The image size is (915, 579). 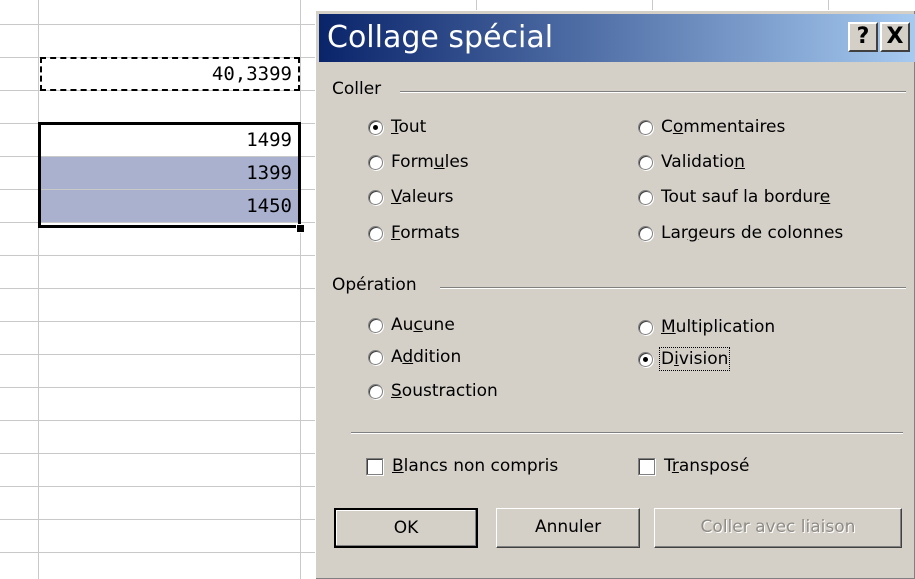 I want to click on radio-valeurs: Valeurs, so click(x=411, y=197).